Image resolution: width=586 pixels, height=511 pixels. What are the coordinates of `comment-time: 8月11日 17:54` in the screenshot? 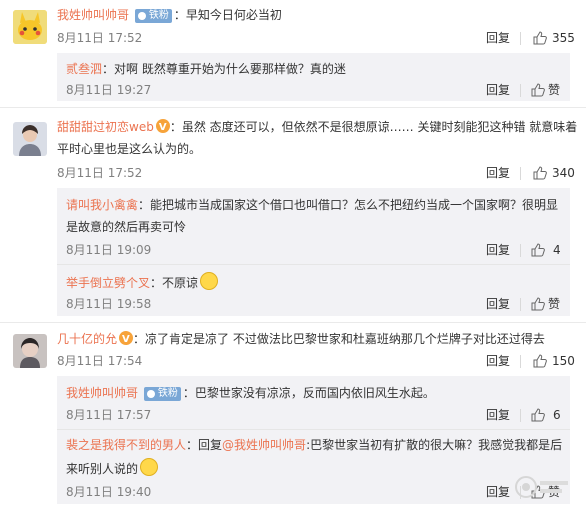 It's located at (100, 361).